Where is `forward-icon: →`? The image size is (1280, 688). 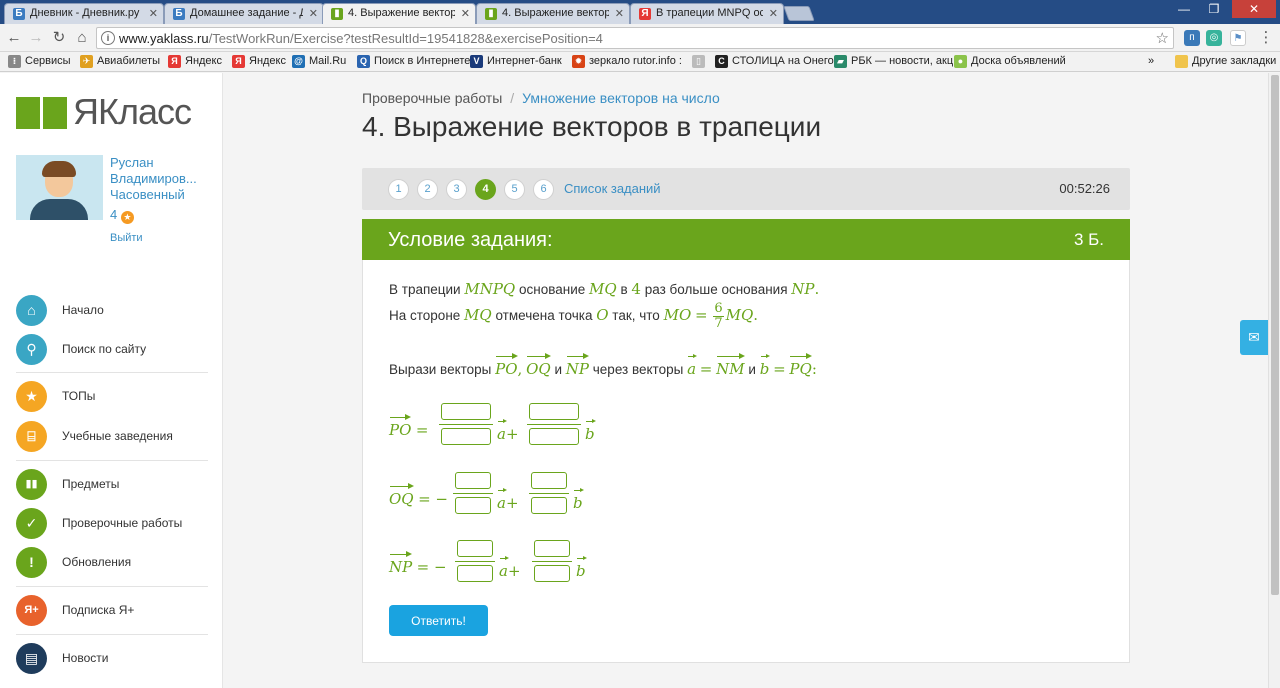 forward-icon: → is located at coordinates (36, 38).